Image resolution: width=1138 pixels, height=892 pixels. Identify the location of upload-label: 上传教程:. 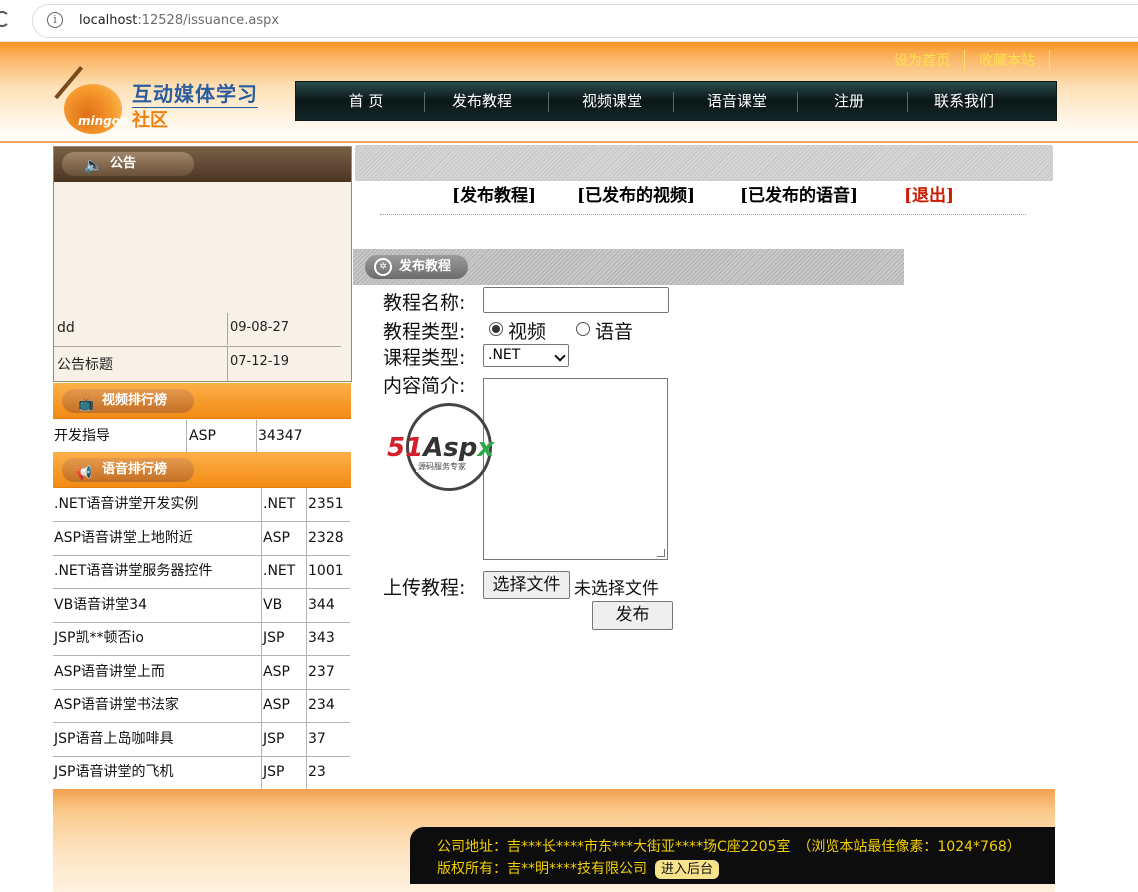
(424, 588).